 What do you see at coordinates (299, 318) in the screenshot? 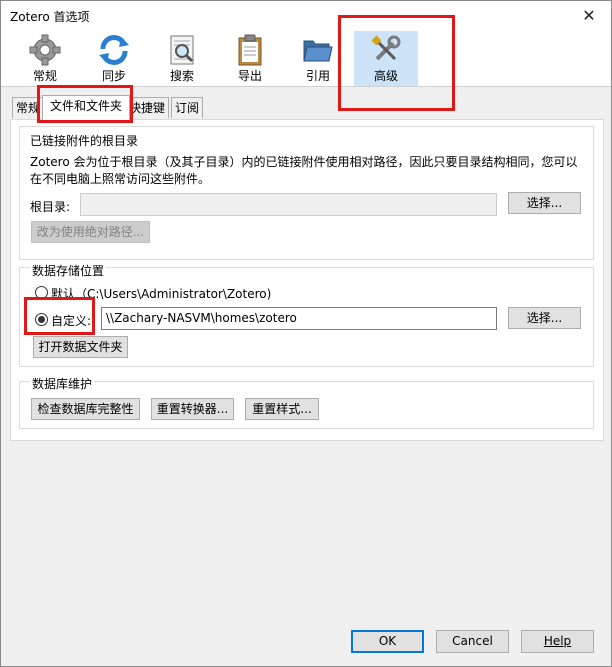
I see `custom-path-field: \\Zachary-NASVM\homes\zotero` at bounding box center [299, 318].